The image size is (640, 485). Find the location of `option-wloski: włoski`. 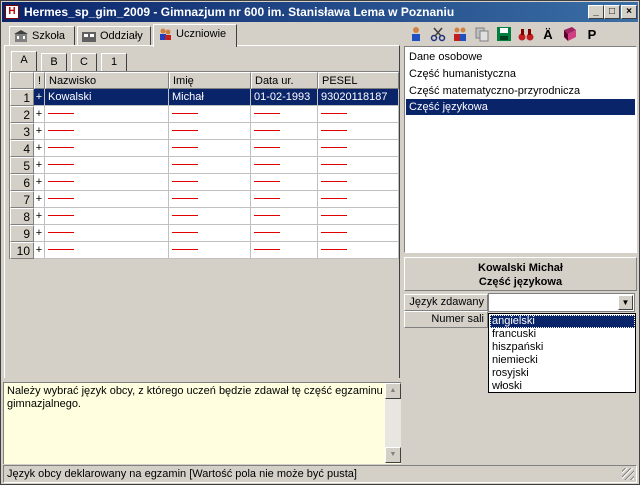

option-wloski: włoski is located at coordinates (562, 386).